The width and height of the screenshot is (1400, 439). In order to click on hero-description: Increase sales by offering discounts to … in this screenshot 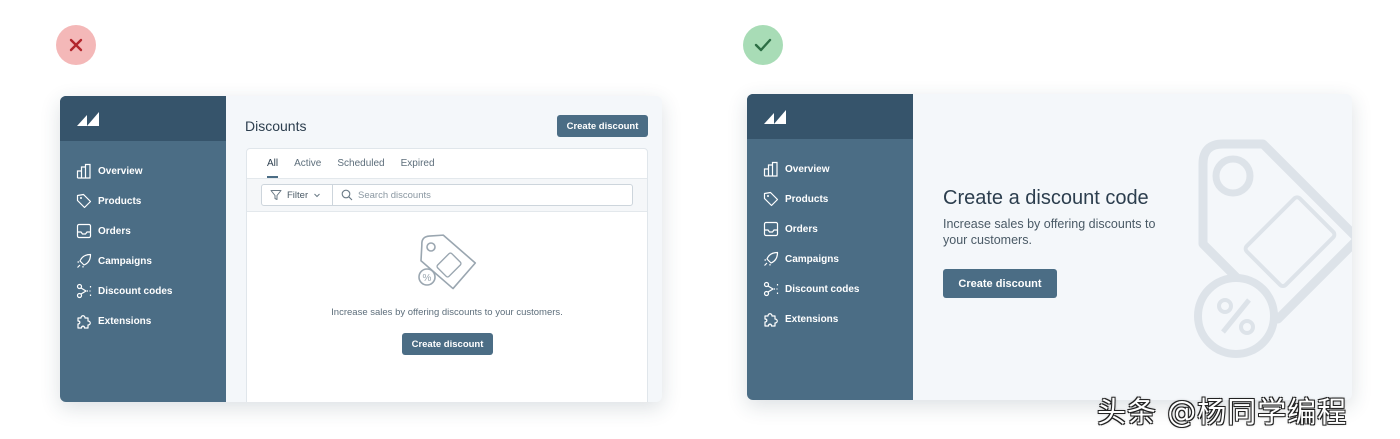, I will do `click(1049, 232)`.